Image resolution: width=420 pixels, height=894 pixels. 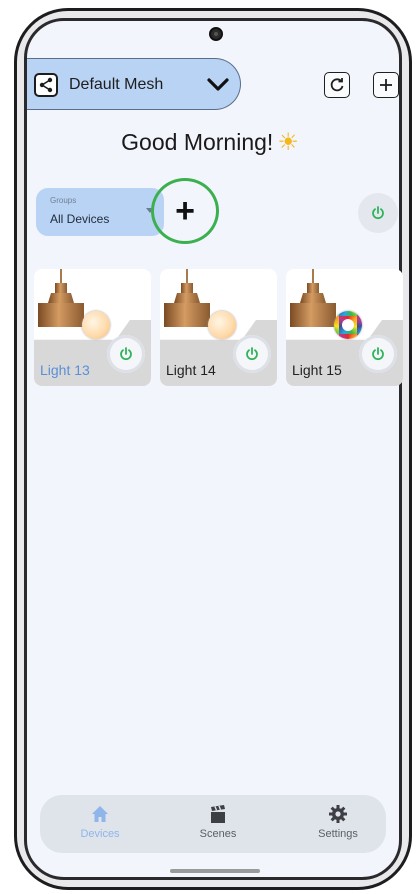 I want to click on greeting-text: Good Morning!, so click(x=197, y=142).